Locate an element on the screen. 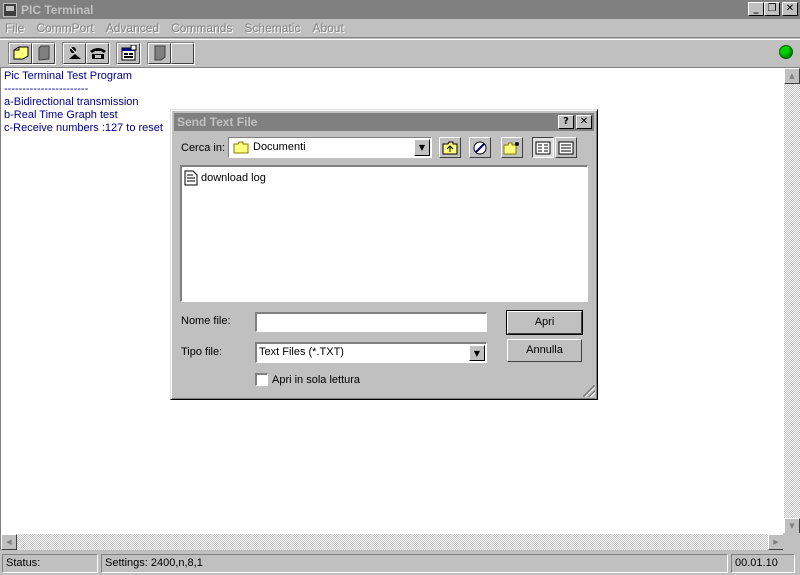 The width and height of the screenshot is (800, 575). details-view-icon is located at coordinates (566, 147).